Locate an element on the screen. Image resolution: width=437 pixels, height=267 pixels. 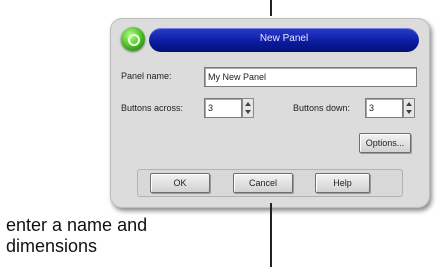
ok-button: OK is located at coordinates (180, 183).